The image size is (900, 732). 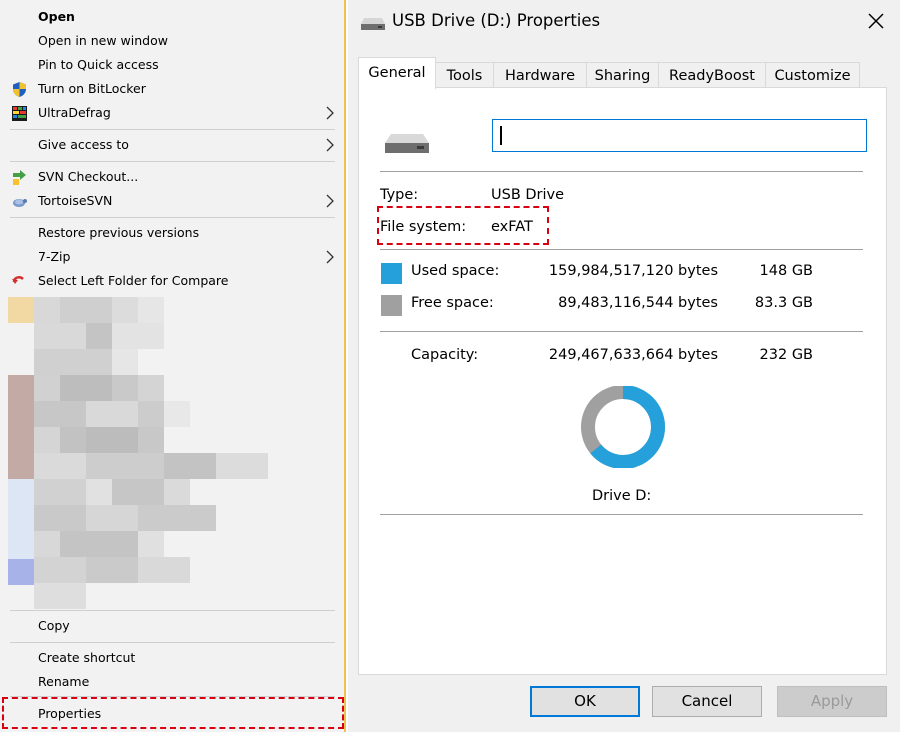 I want to click on type-value: USB Drive, so click(x=528, y=195).